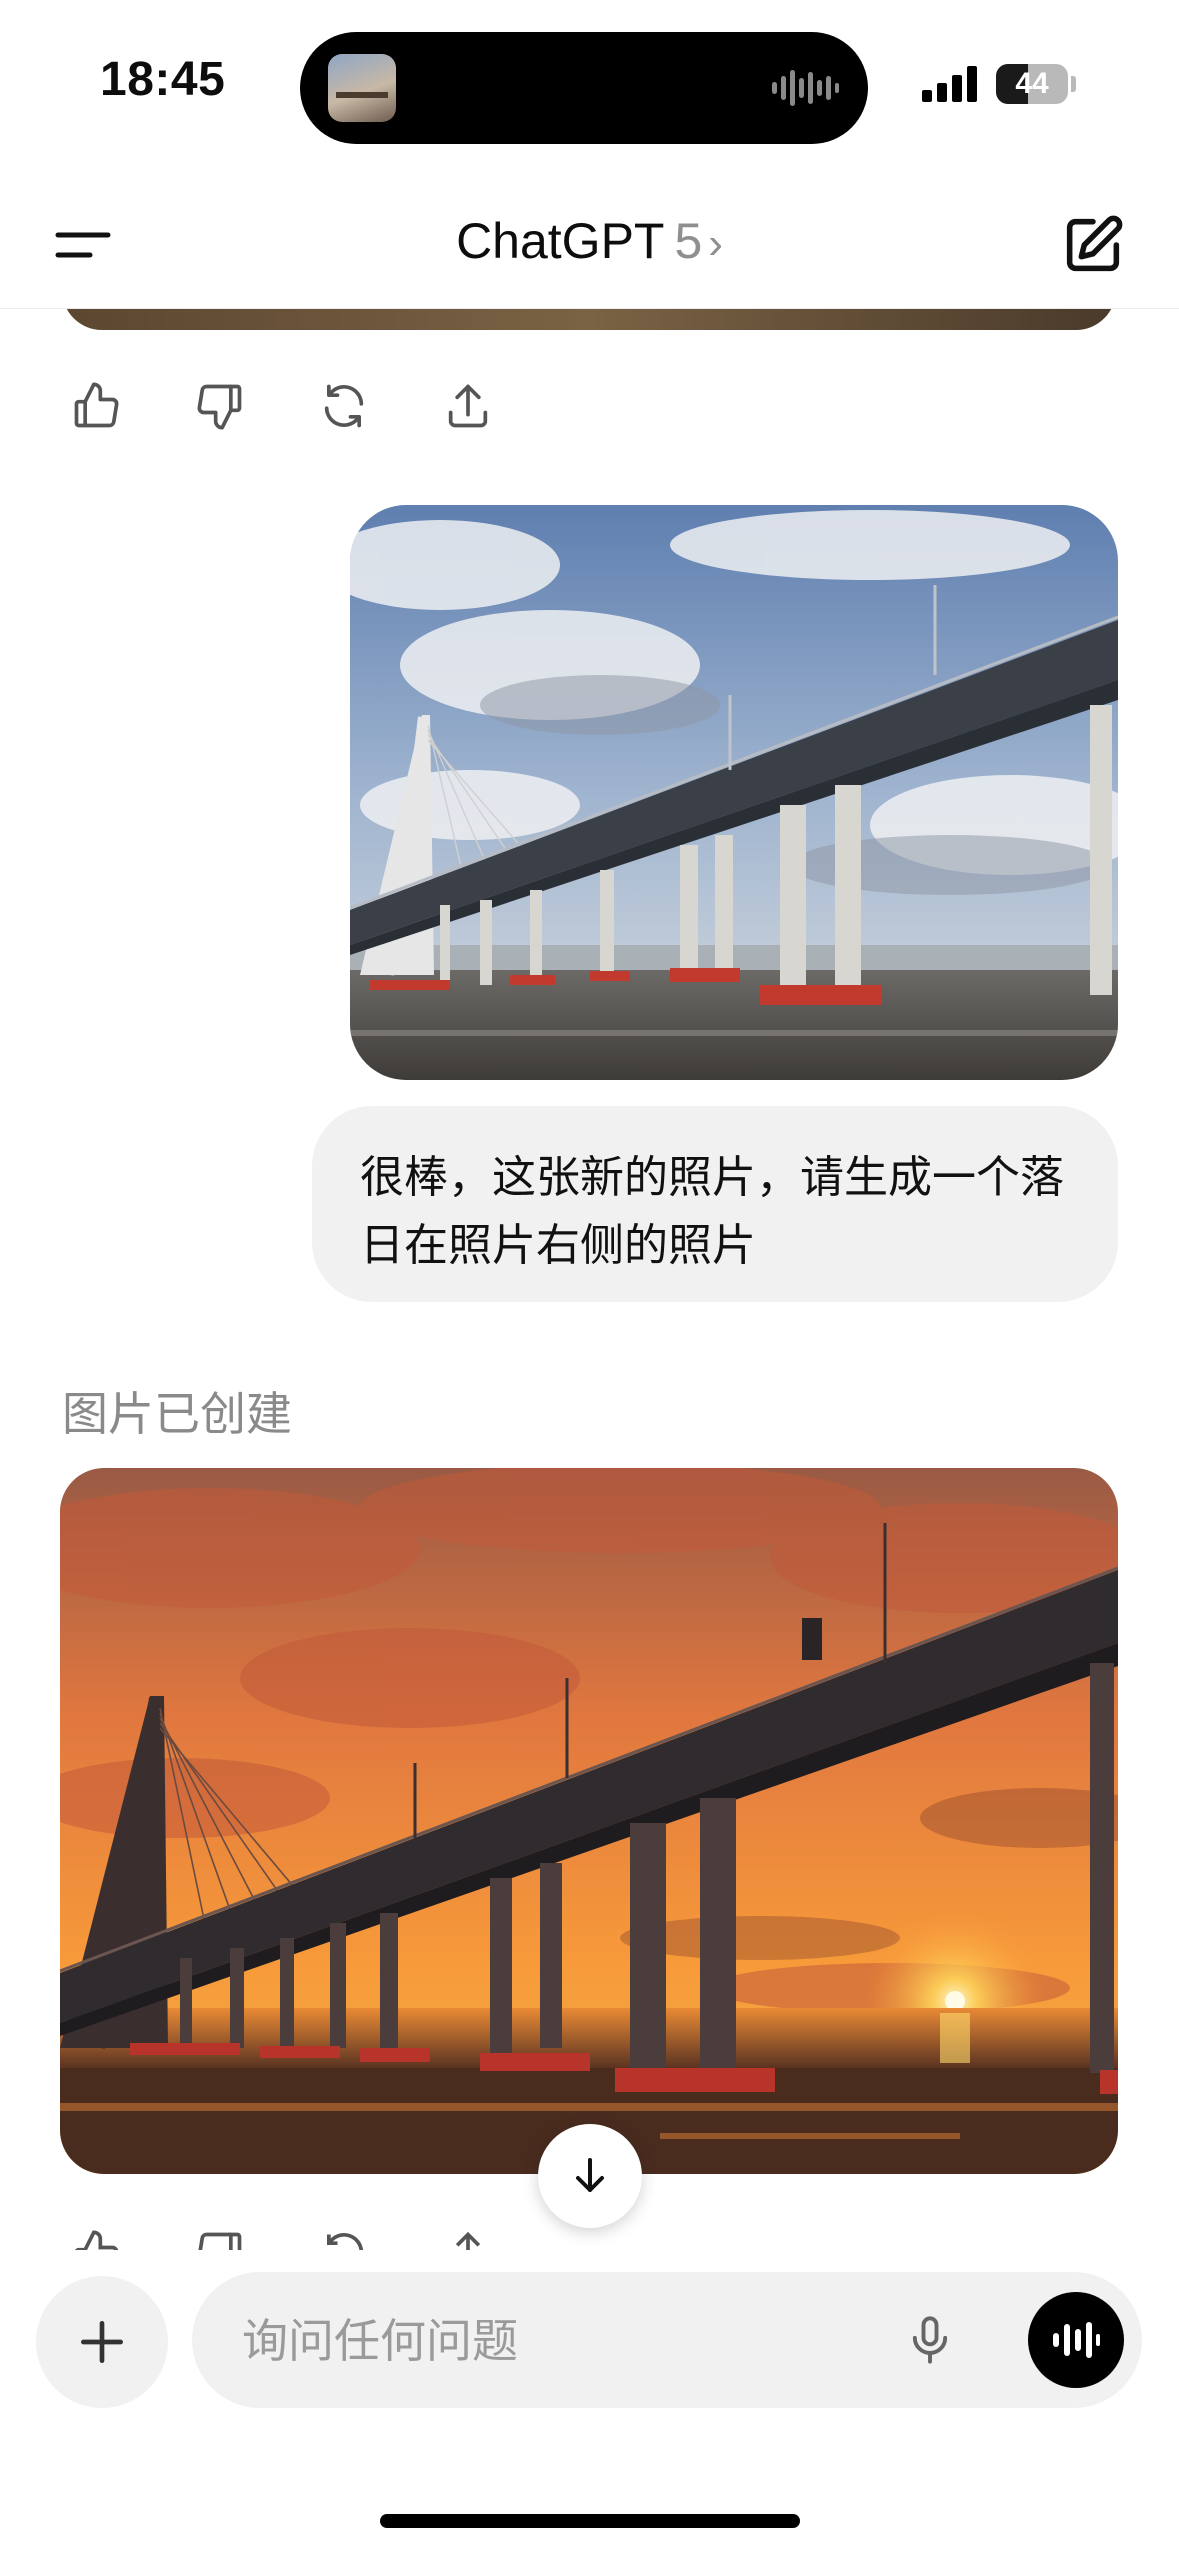 Image resolution: width=1179 pixels, height=2556 pixels. Describe the element at coordinates (163, 79) in the screenshot. I see `status-time: 18:45` at that location.